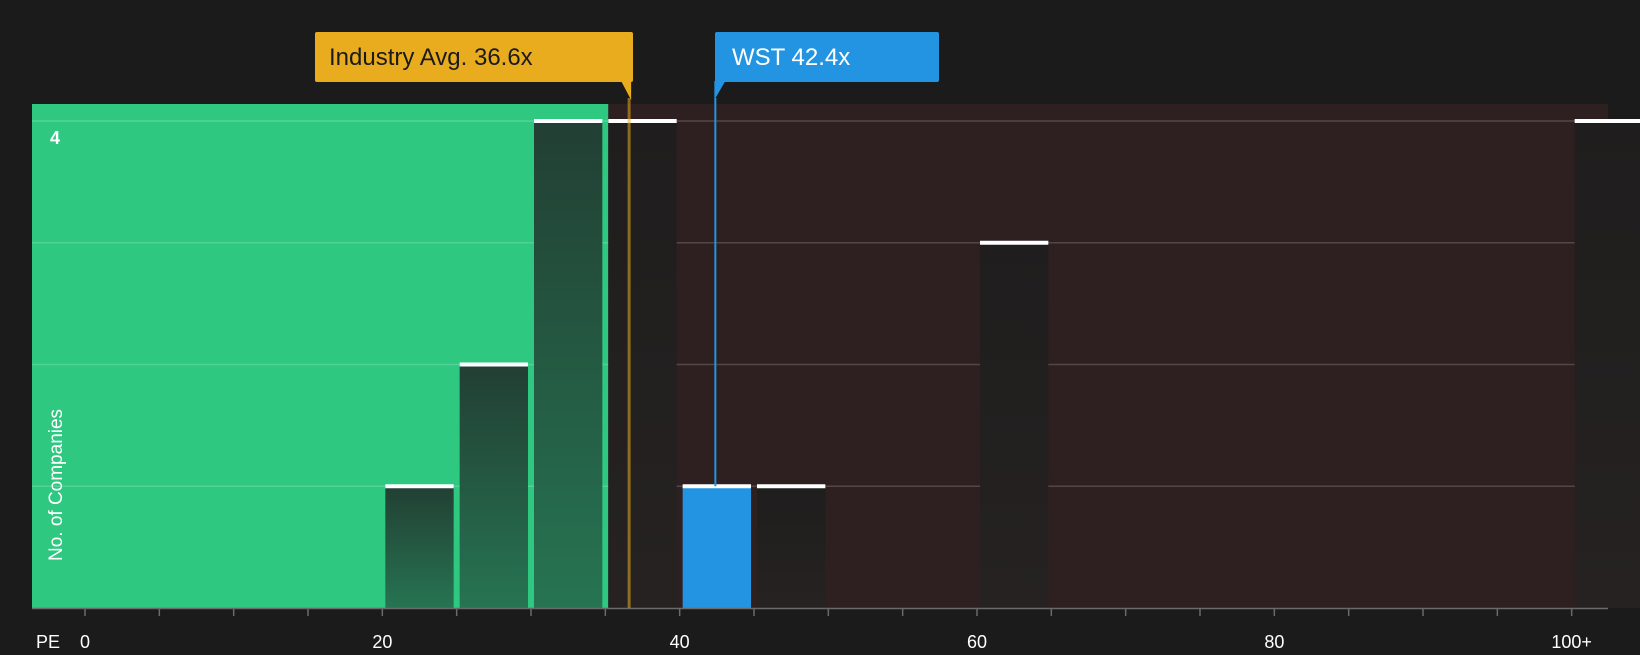 The width and height of the screenshot is (1640, 655). Describe the element at coordinates (56, 485) in the screenshot. I see `y-axis-label: No. of Companies` at that location.